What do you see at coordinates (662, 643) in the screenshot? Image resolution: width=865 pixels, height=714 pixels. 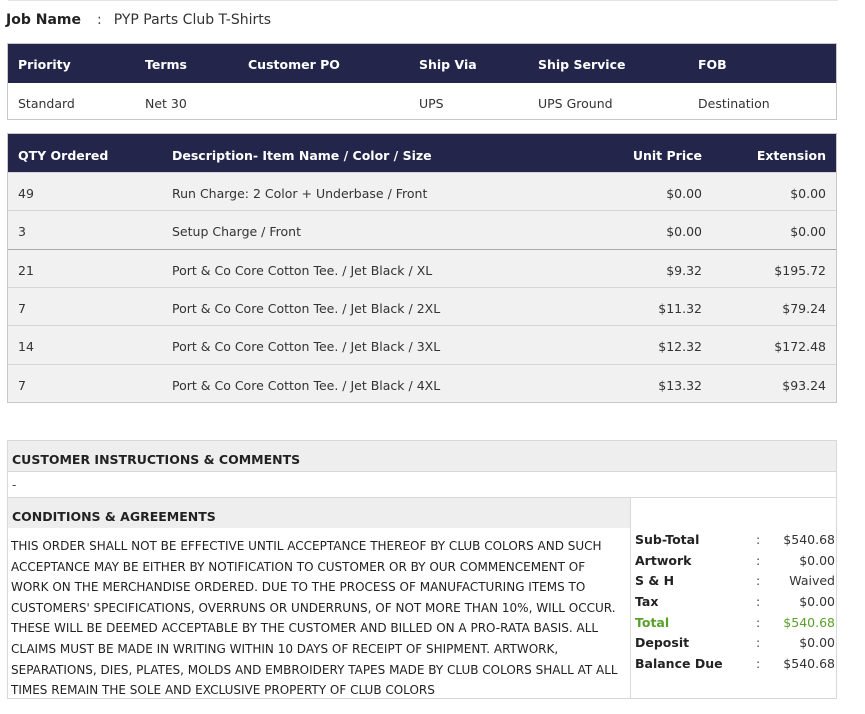 I see `totals-label: Deposit` at bounding box center [662, 643].